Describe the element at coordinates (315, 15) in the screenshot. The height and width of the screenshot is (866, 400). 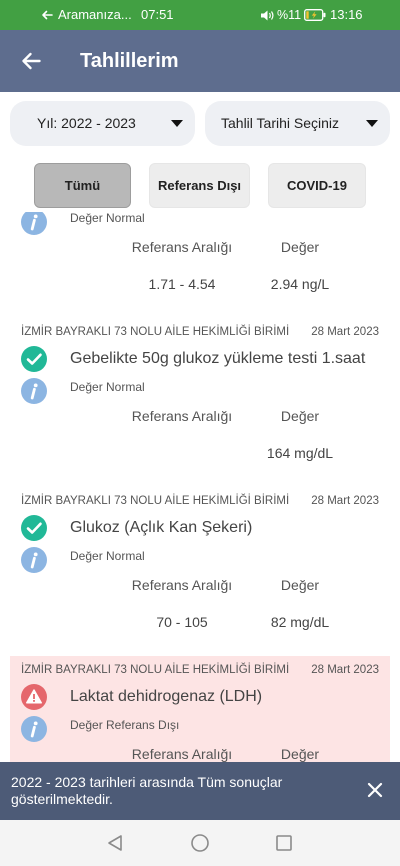
I see `battery-charging-icon` at that location.